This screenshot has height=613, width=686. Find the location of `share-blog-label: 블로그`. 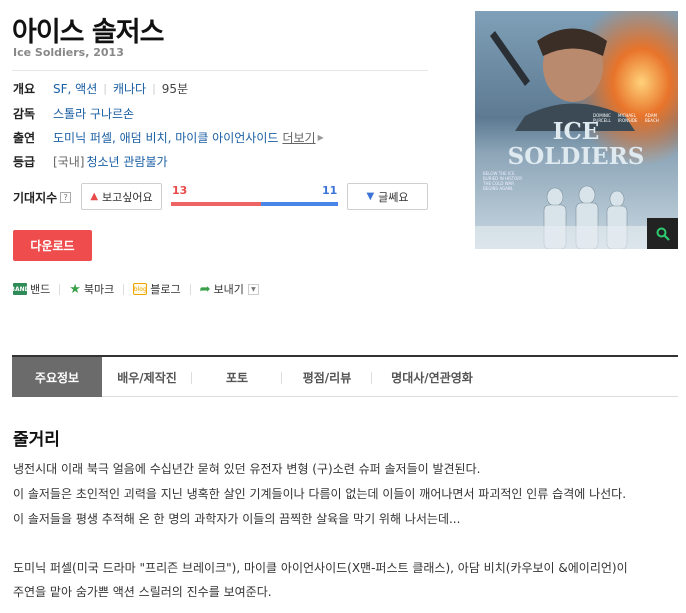

share-blog-label: 블로그 is located at coordinates (165, 289).